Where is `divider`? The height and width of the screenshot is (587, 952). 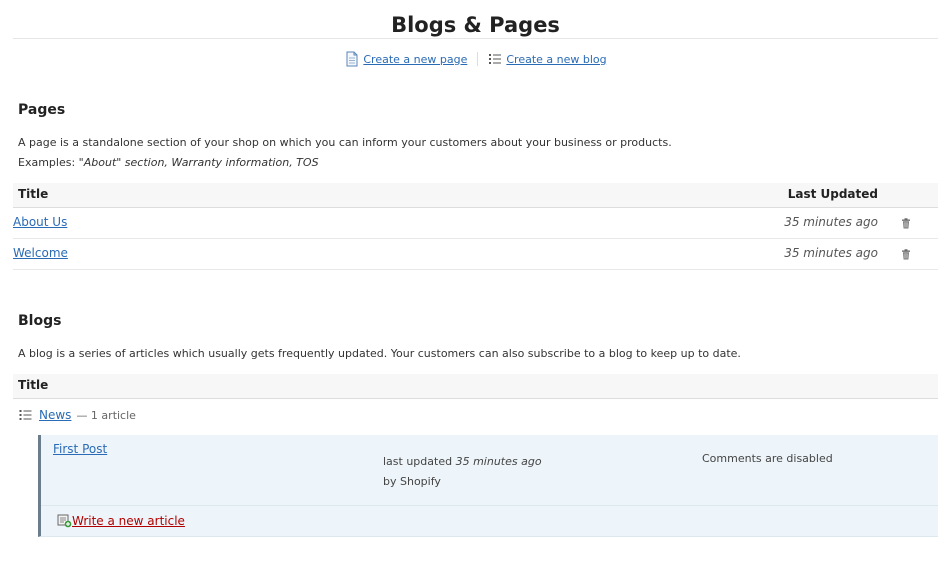
divider is located at coordinates (478, 59).